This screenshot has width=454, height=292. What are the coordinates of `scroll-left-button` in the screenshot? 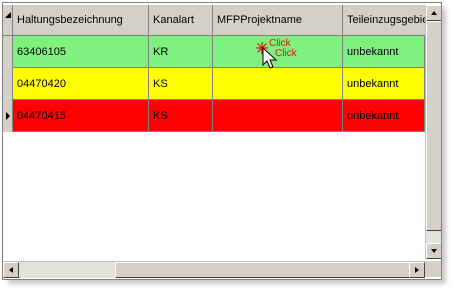 It's located at (11, 270).